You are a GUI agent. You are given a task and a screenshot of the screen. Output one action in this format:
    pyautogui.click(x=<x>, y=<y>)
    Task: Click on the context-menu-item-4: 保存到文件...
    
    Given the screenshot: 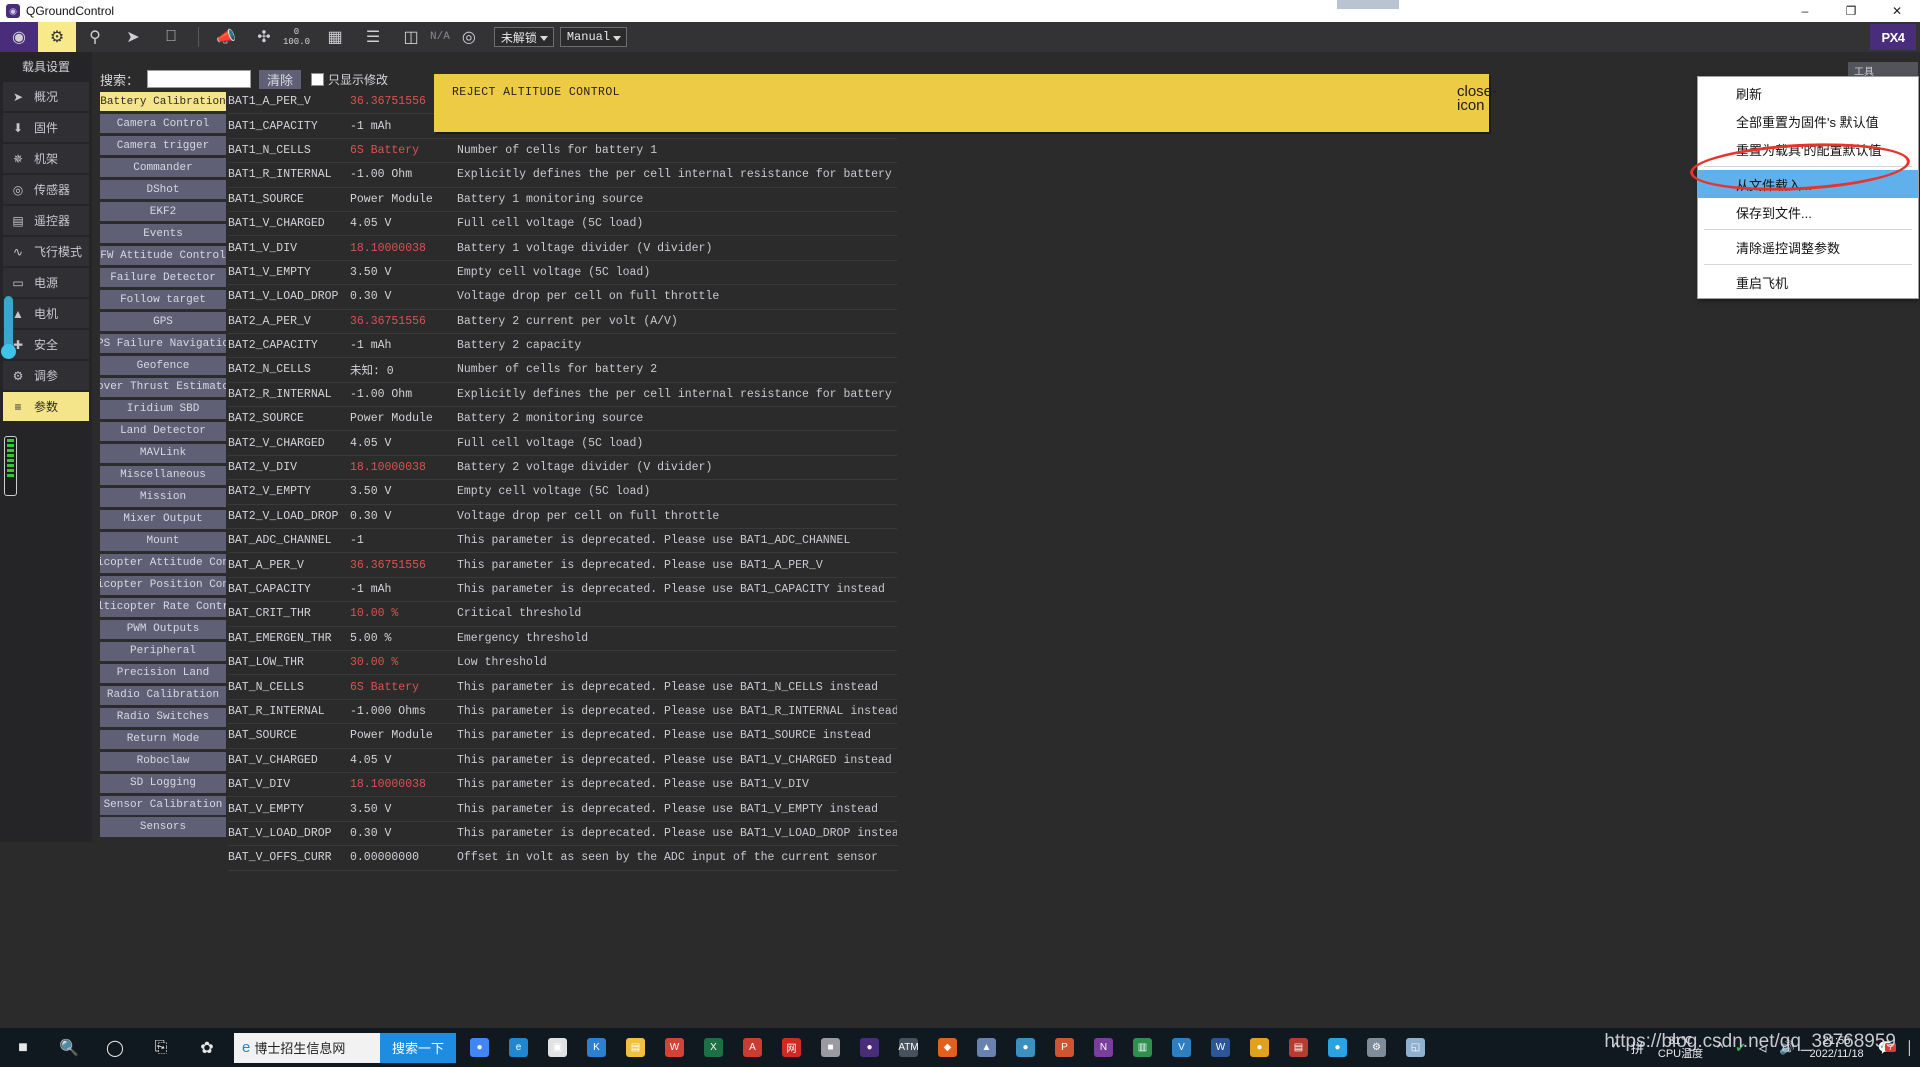 What is the action you would take?
    pyautogui.click(x=1808, y=212)
    